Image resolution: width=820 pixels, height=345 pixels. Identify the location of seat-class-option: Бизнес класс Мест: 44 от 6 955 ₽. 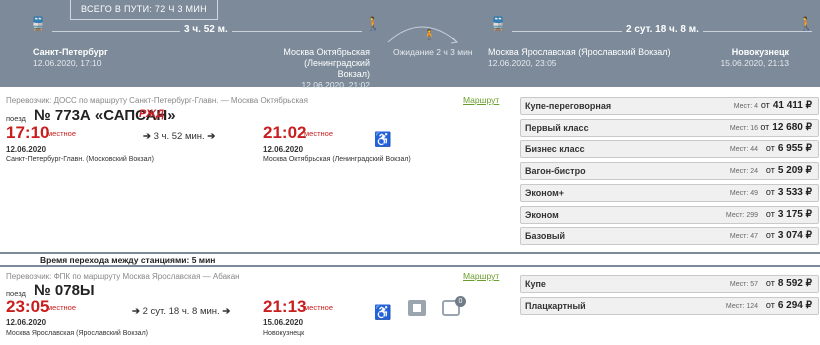
(669, 149).